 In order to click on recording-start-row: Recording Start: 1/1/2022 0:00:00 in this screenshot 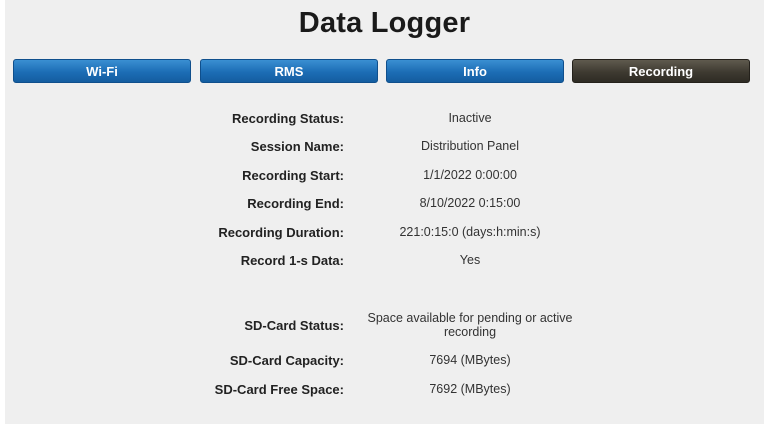, I will do `click(384, 180)`.